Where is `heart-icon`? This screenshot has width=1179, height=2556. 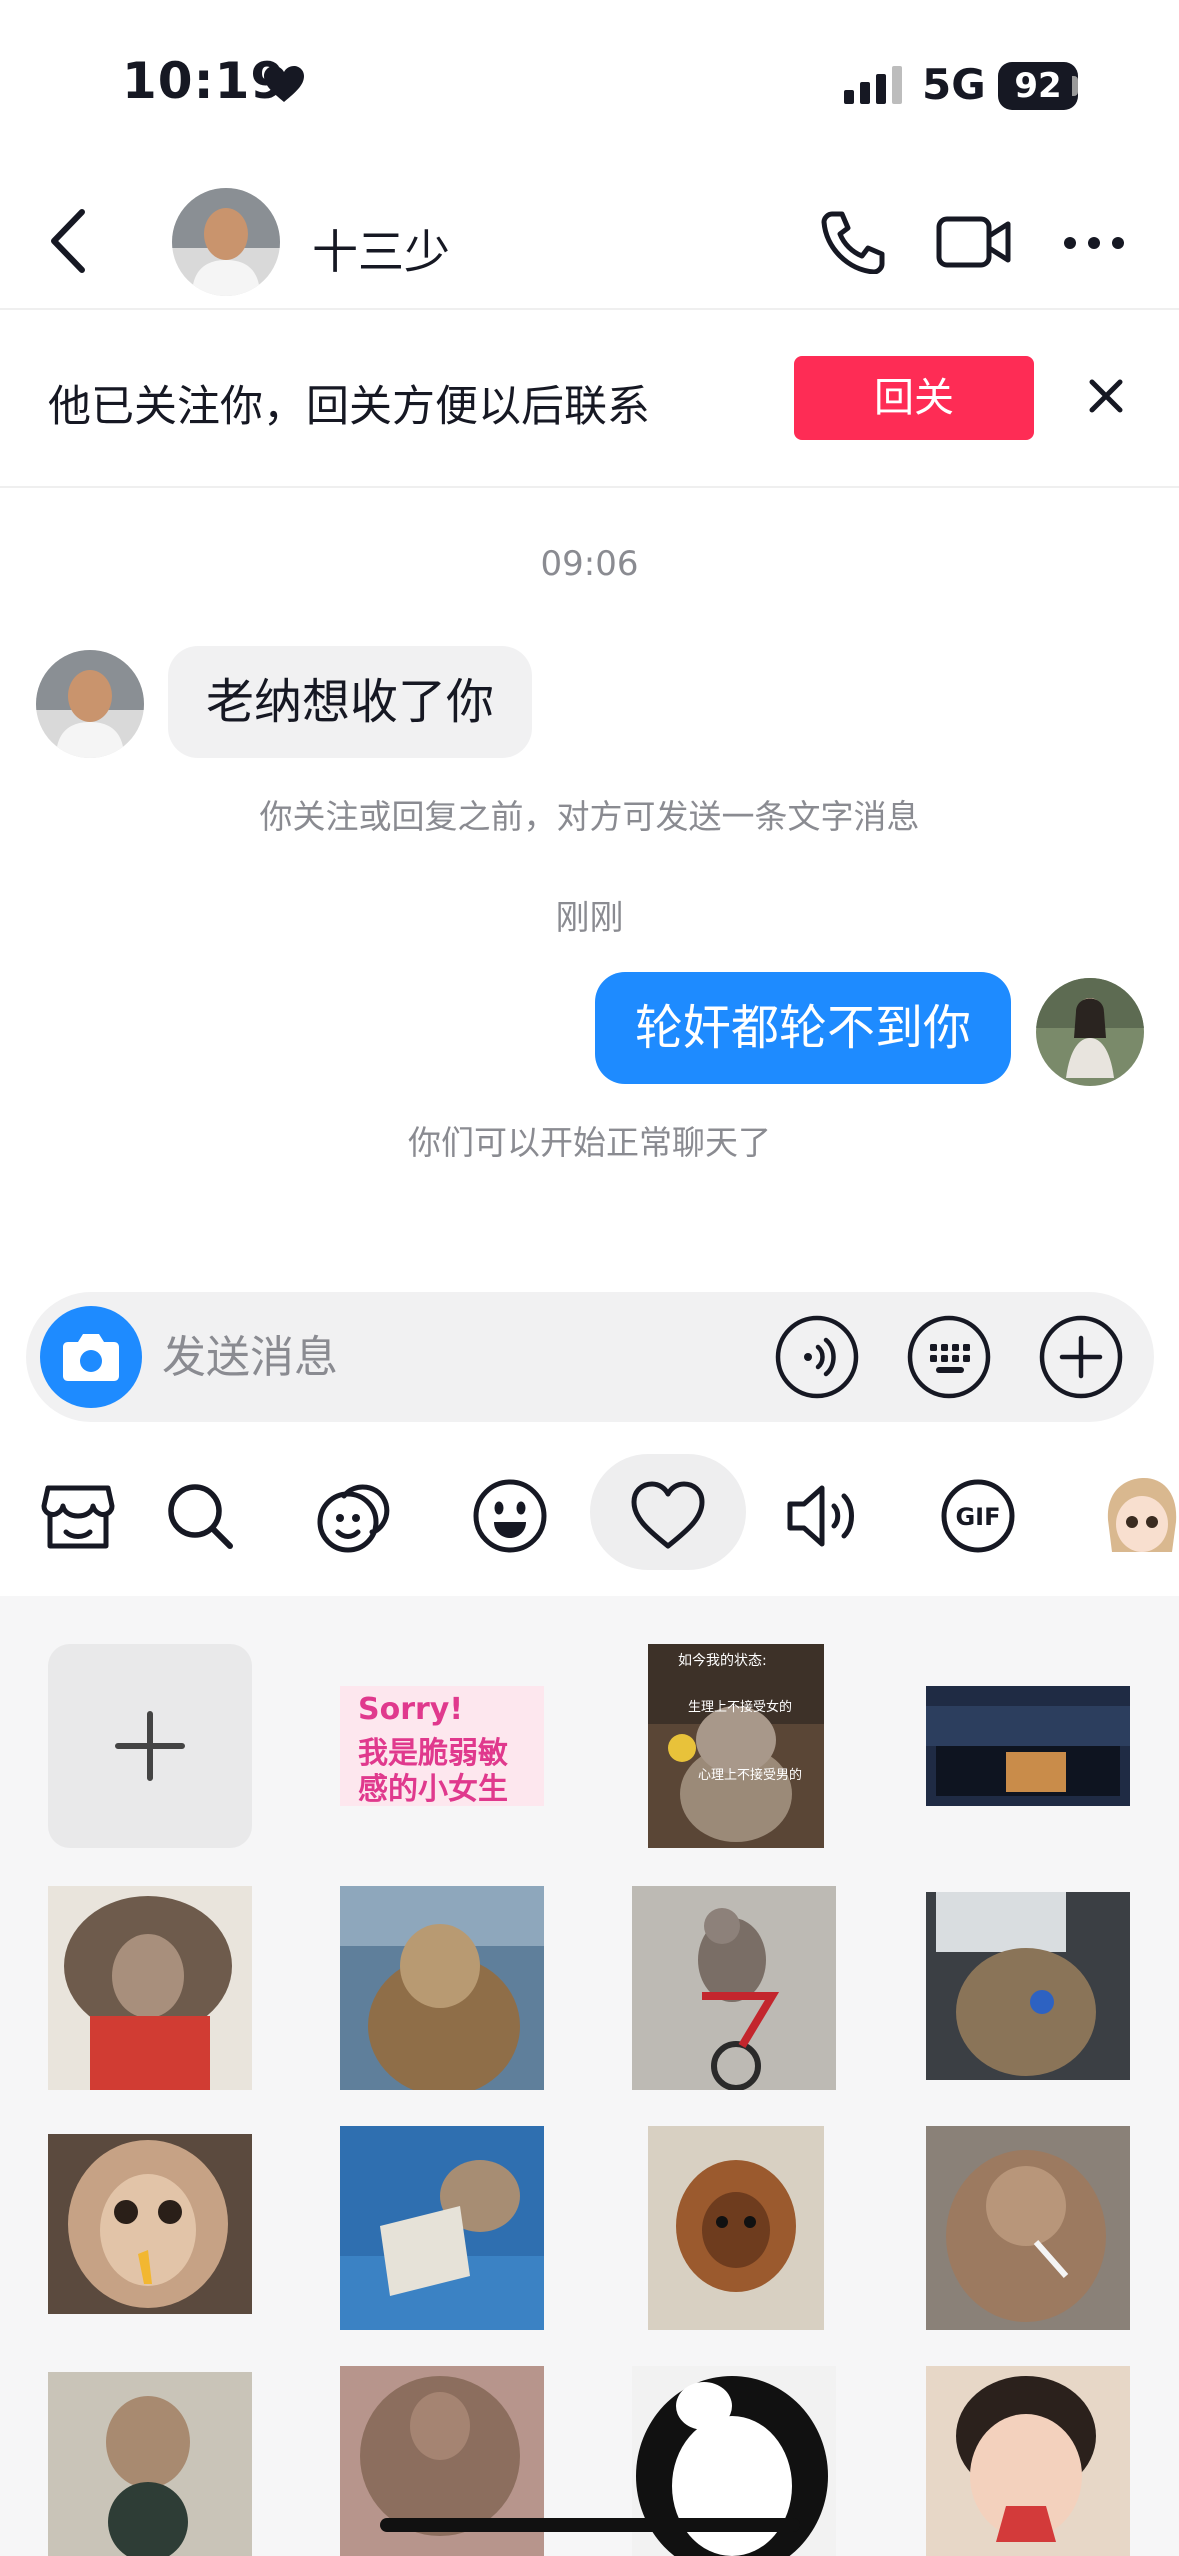 heart-icon is located at coordinates (668, 1516).